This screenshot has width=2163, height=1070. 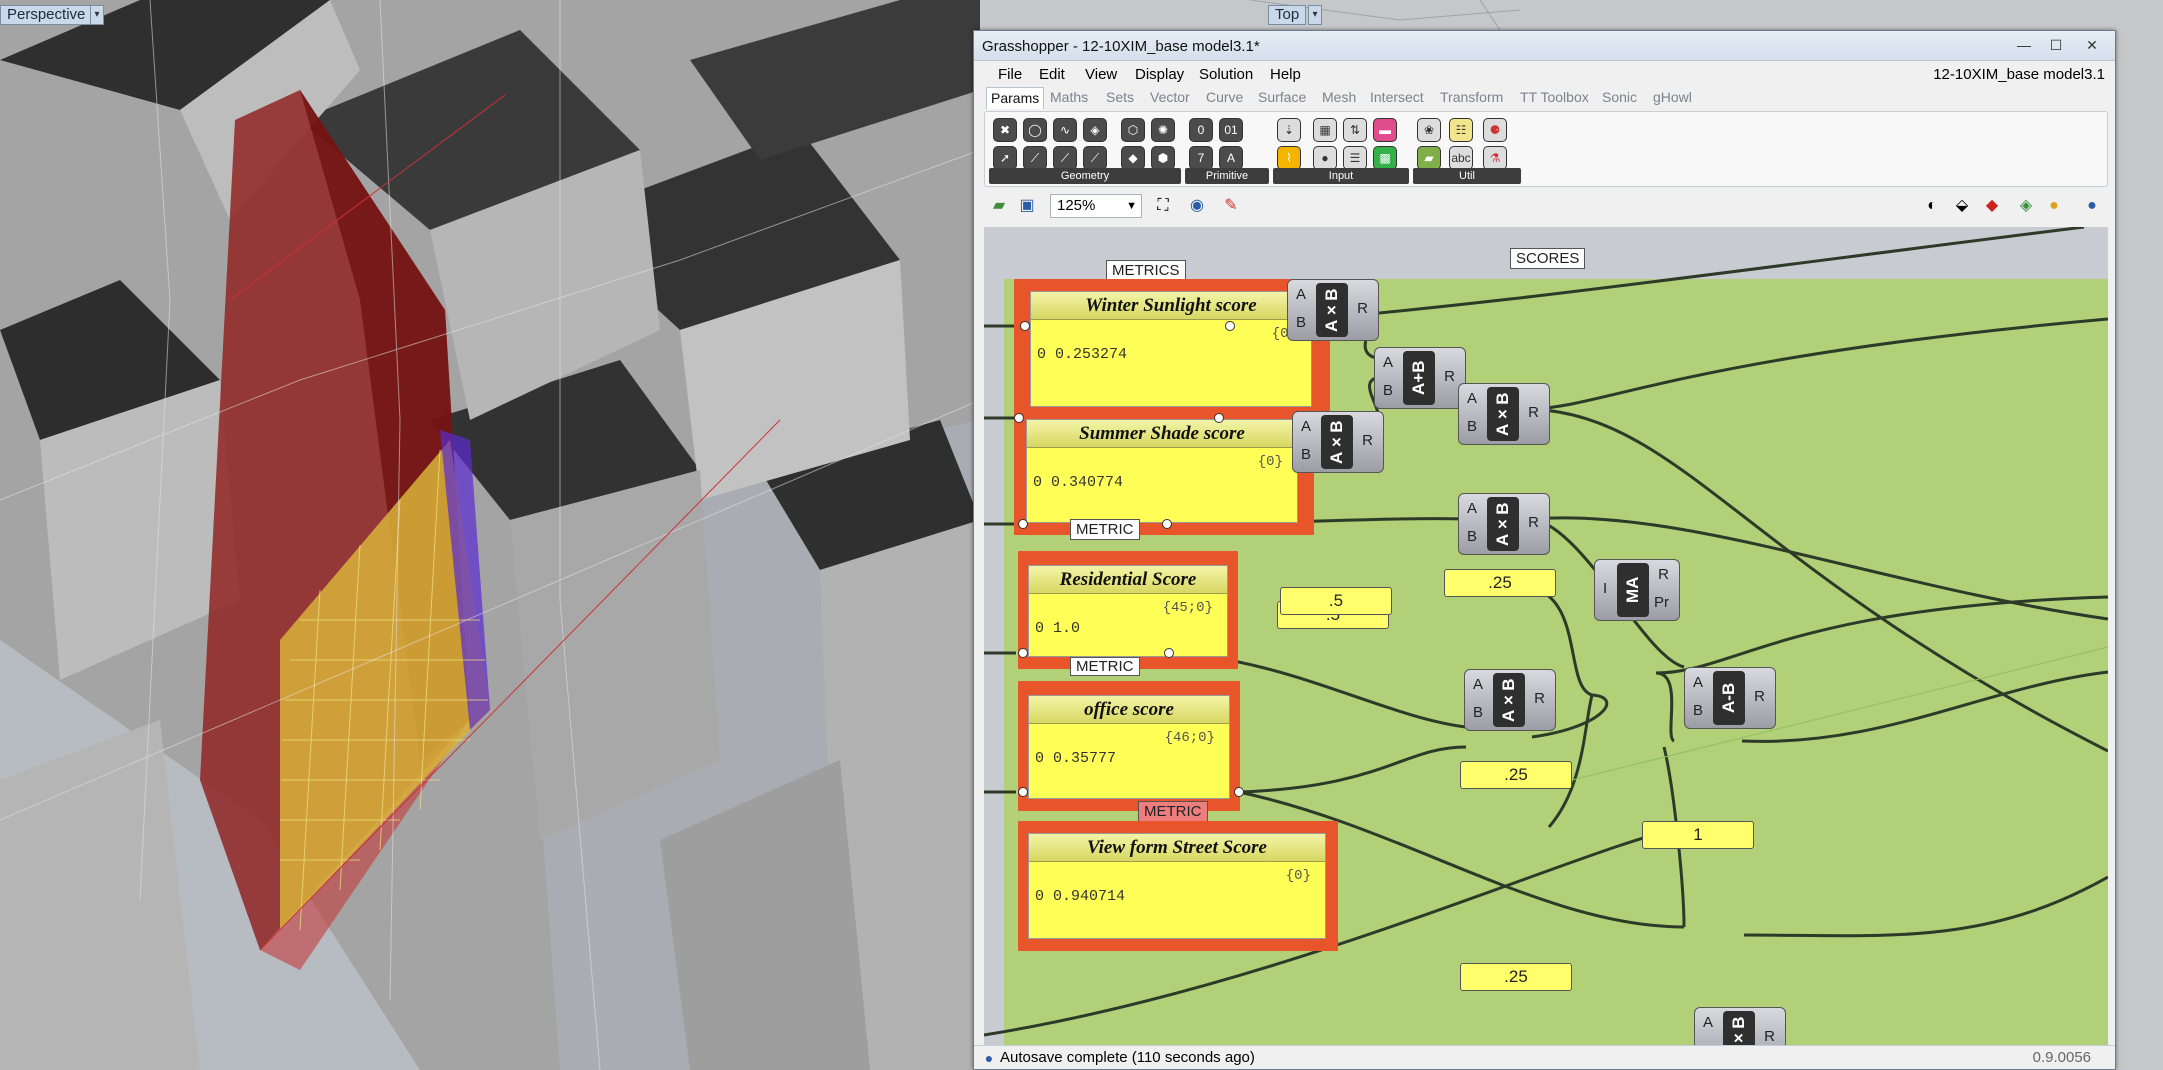 I want to click on perspective-dropdown-icon: ▾, so click(x=97, y=15).